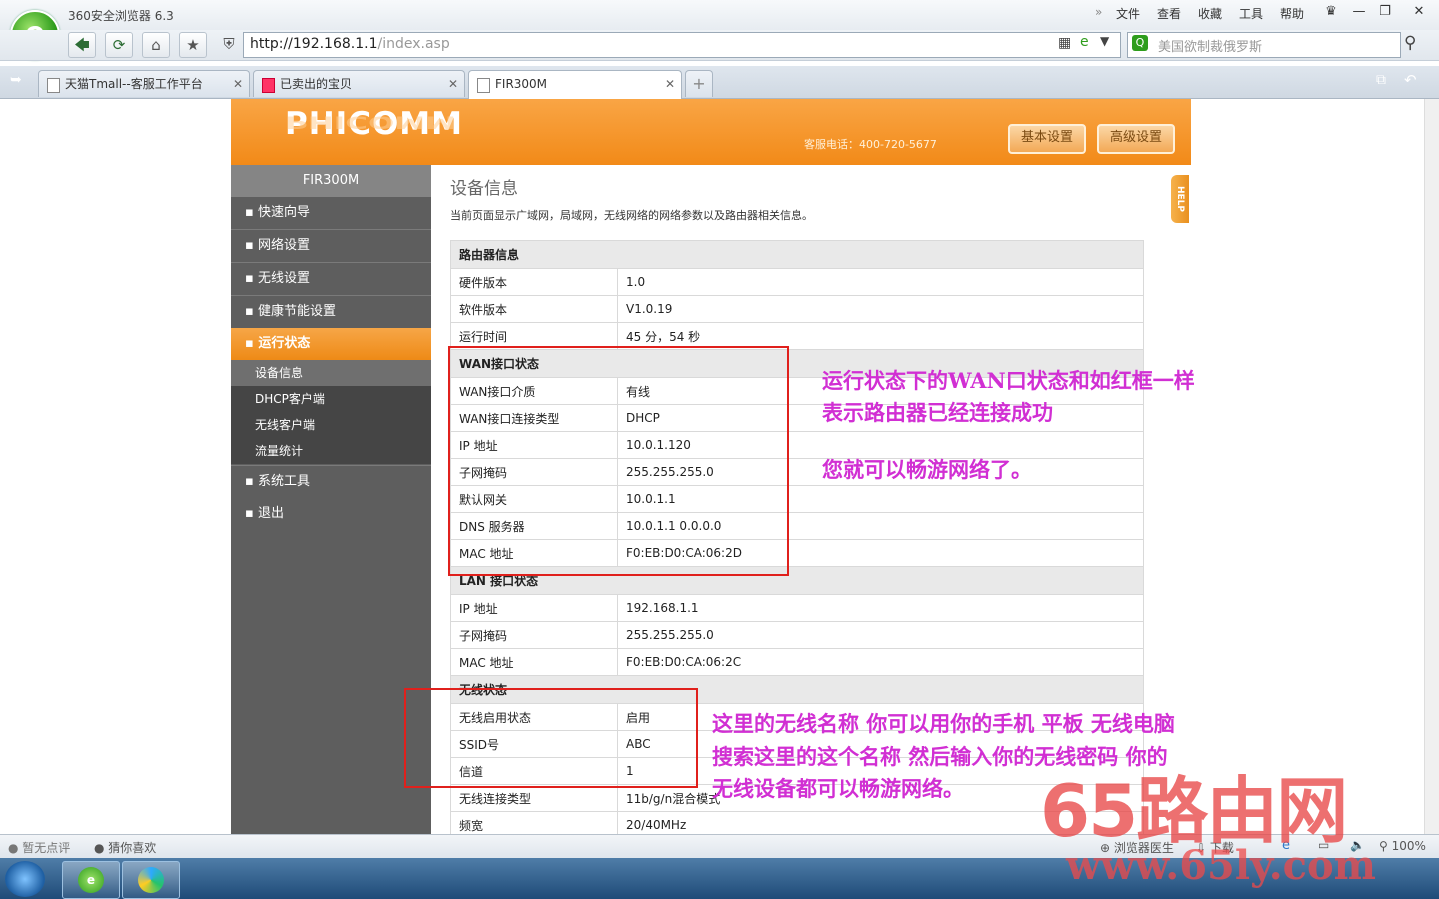 This screenshot has height=899, width=1439. What do you see at coordinates (331, 482) in the screenshot?
I see `sidebar-item-system-tools: ▪ 系统工具` at bounding box center [331, 482].